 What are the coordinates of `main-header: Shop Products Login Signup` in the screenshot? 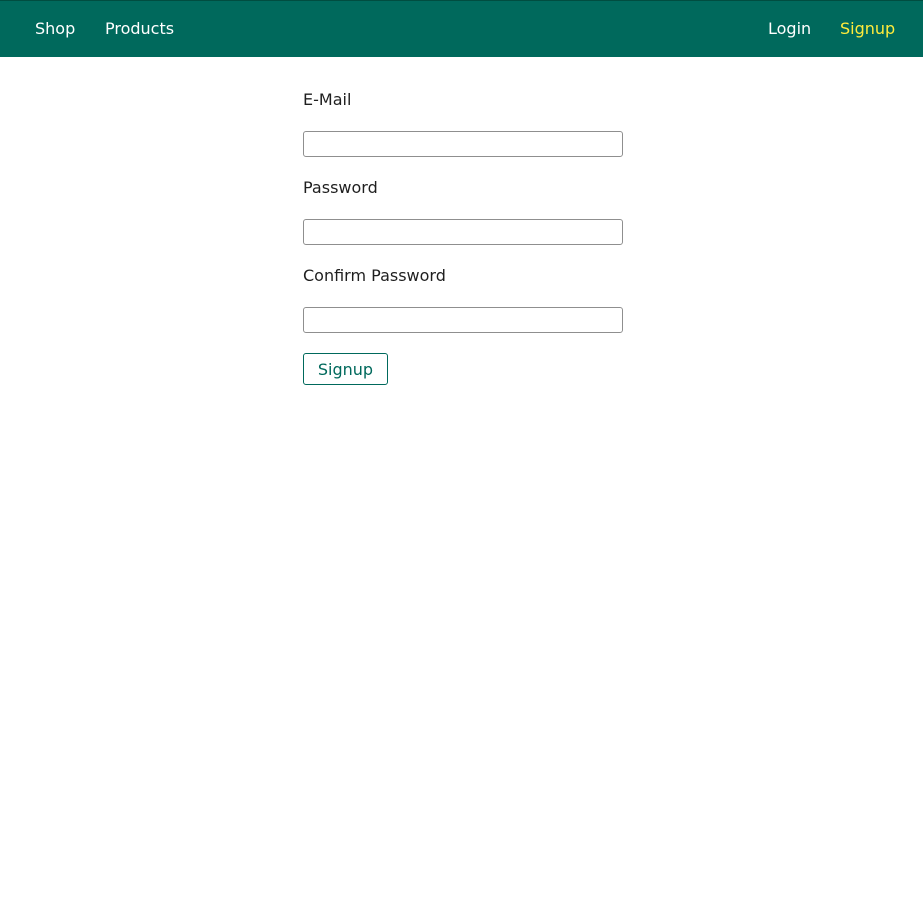 It's located at (461, 28).